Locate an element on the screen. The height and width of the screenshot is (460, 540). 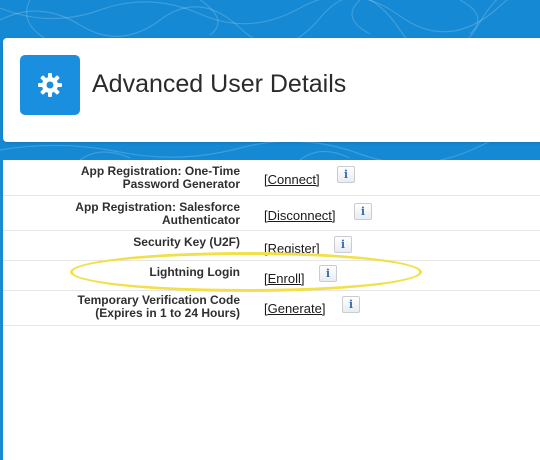
gear-icon is located at coordinates (50, 85).